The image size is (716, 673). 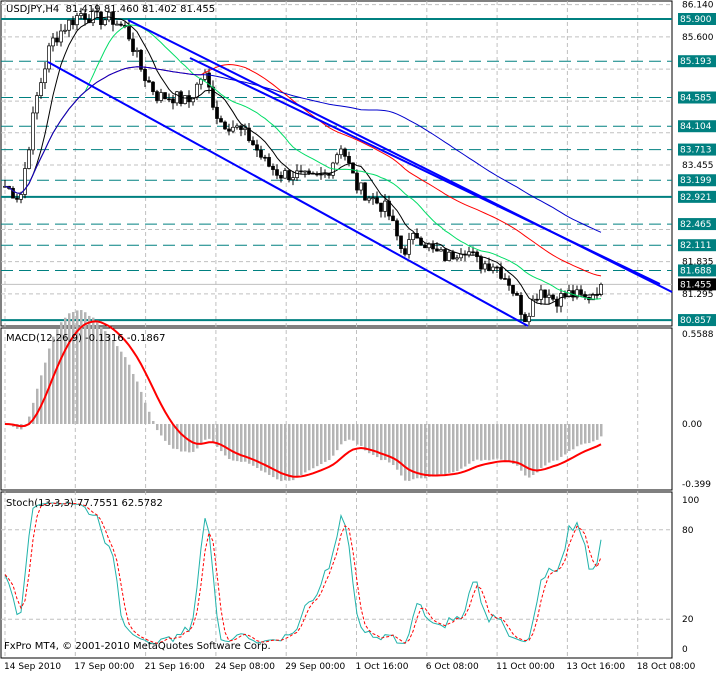 I want to click on level-label: 82.921, so click(x=696, y=198).